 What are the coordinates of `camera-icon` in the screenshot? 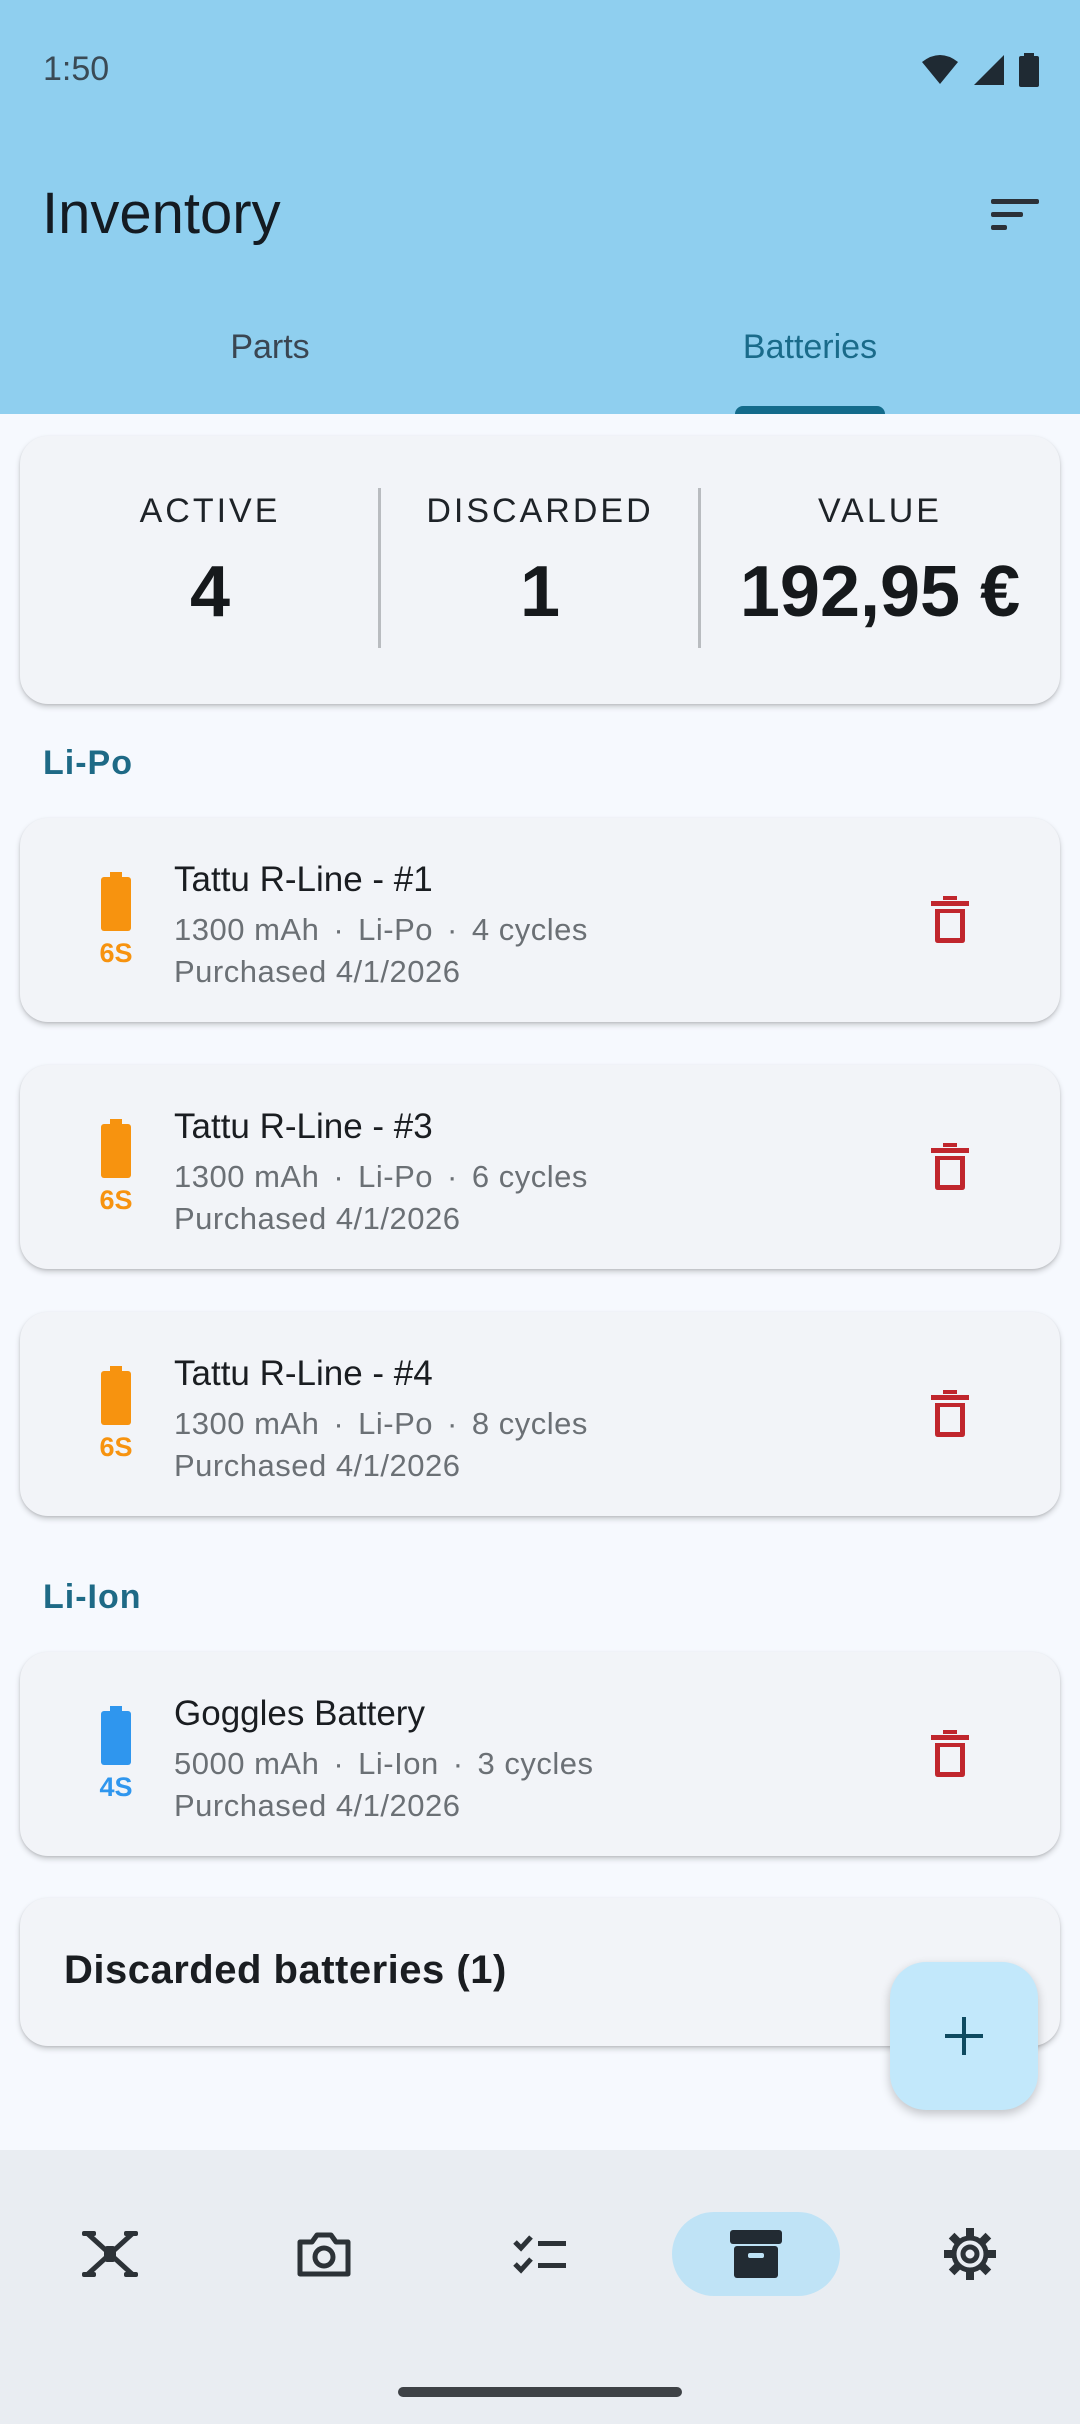 It's located at (324, 2254).